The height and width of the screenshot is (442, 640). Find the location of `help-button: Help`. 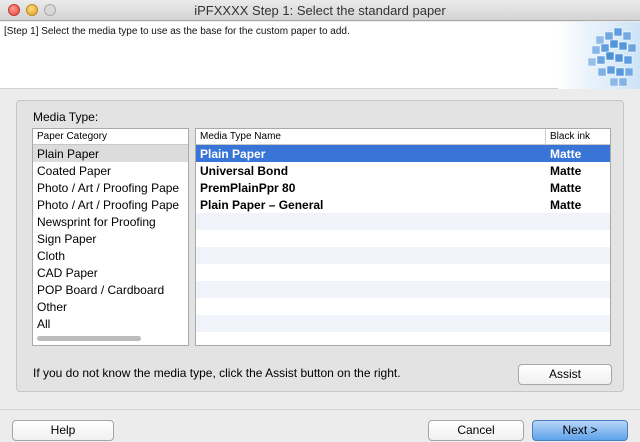

help-button: Help is located at coordinates (63, 430).